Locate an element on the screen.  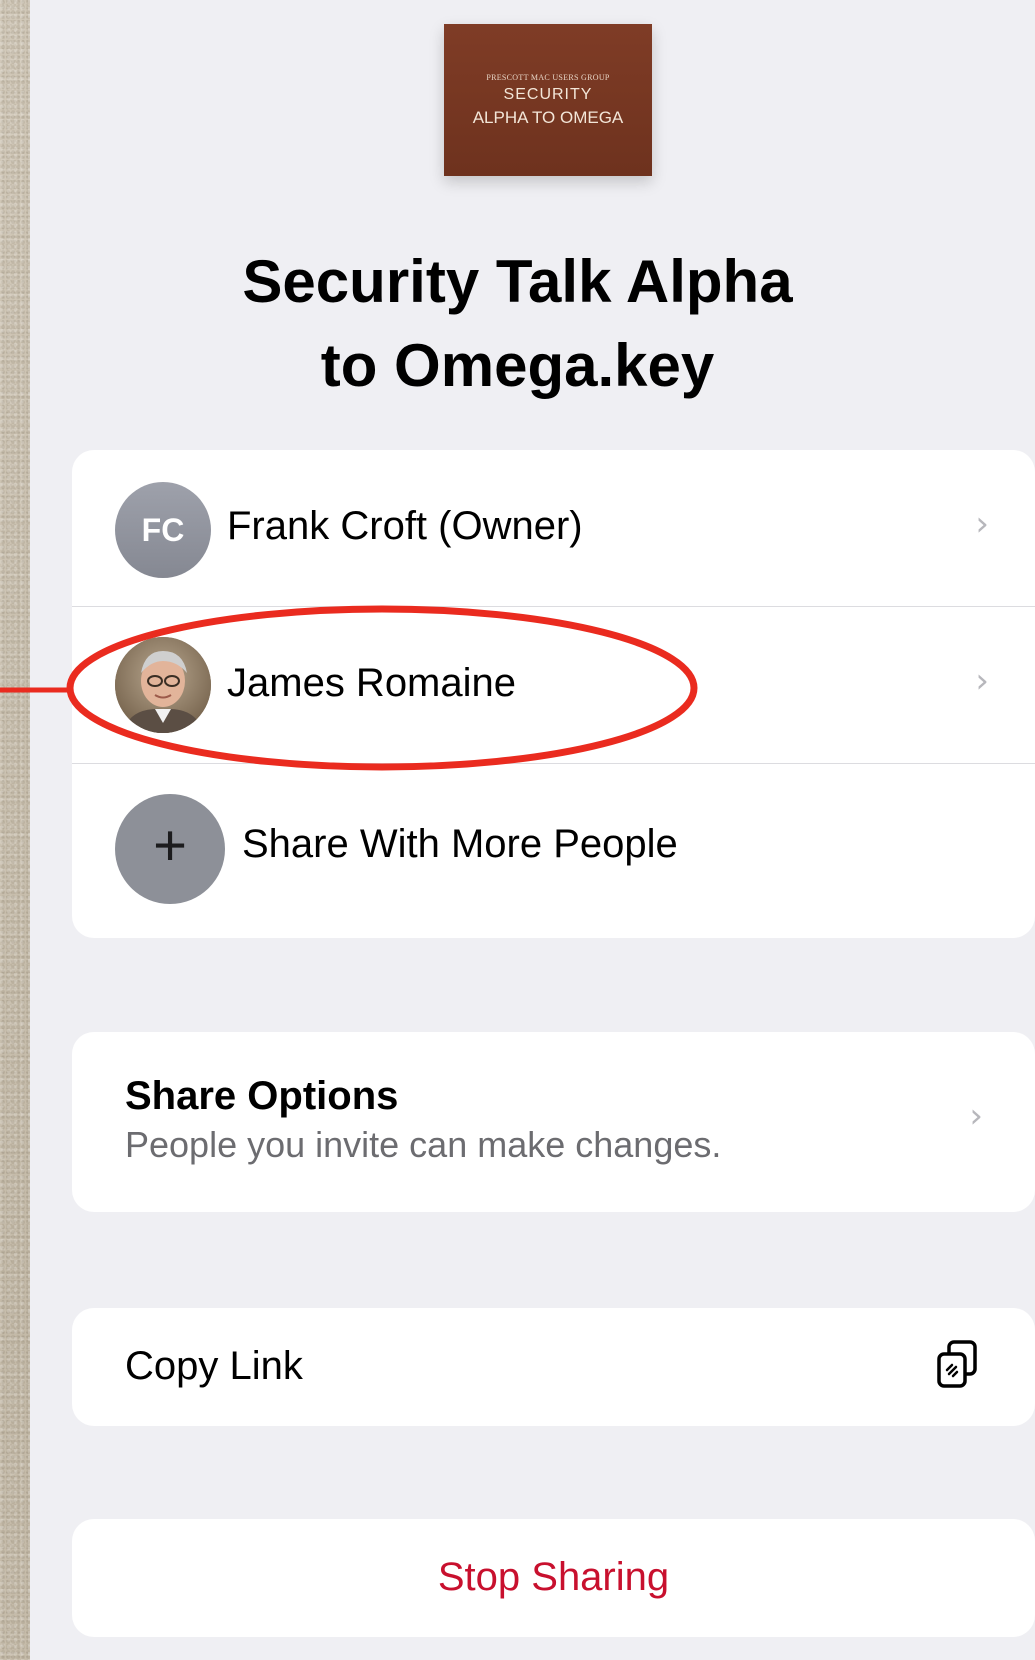
share-with-more-people-button: + Share With More People is located at coordinates (553, 851).